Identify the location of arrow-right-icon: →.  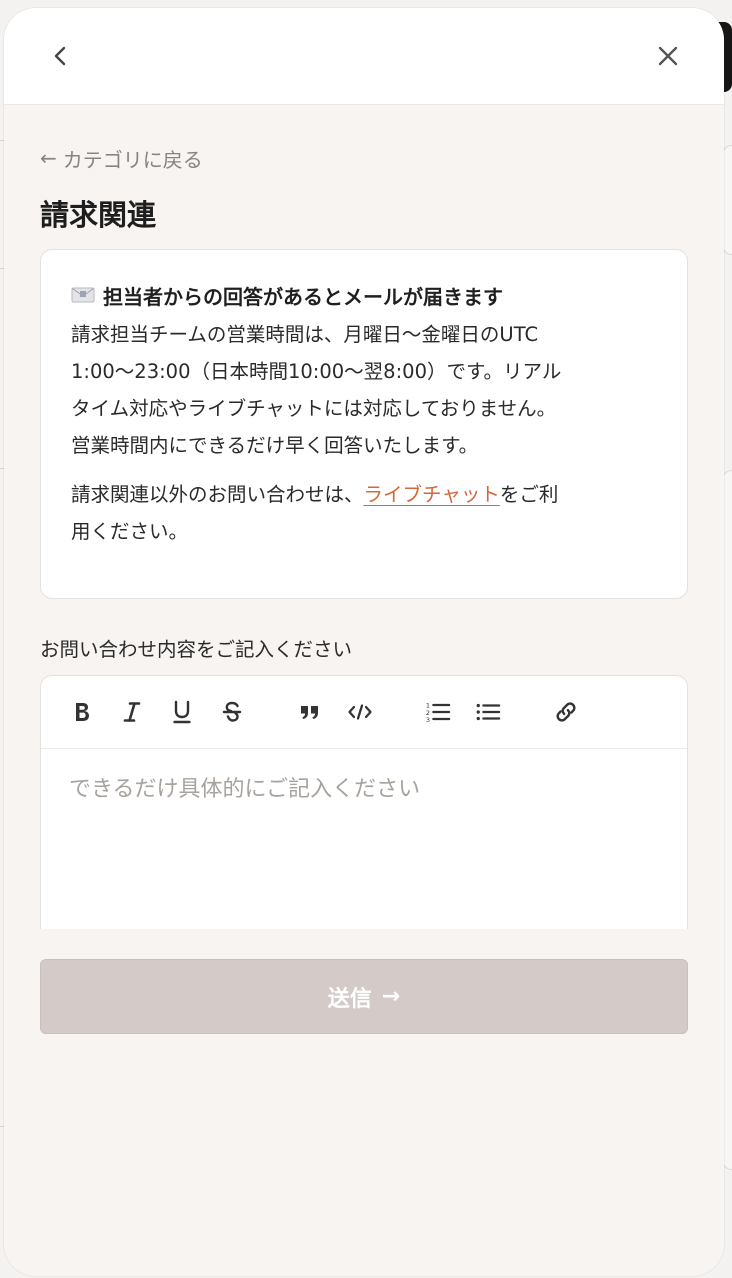
(391, 996).